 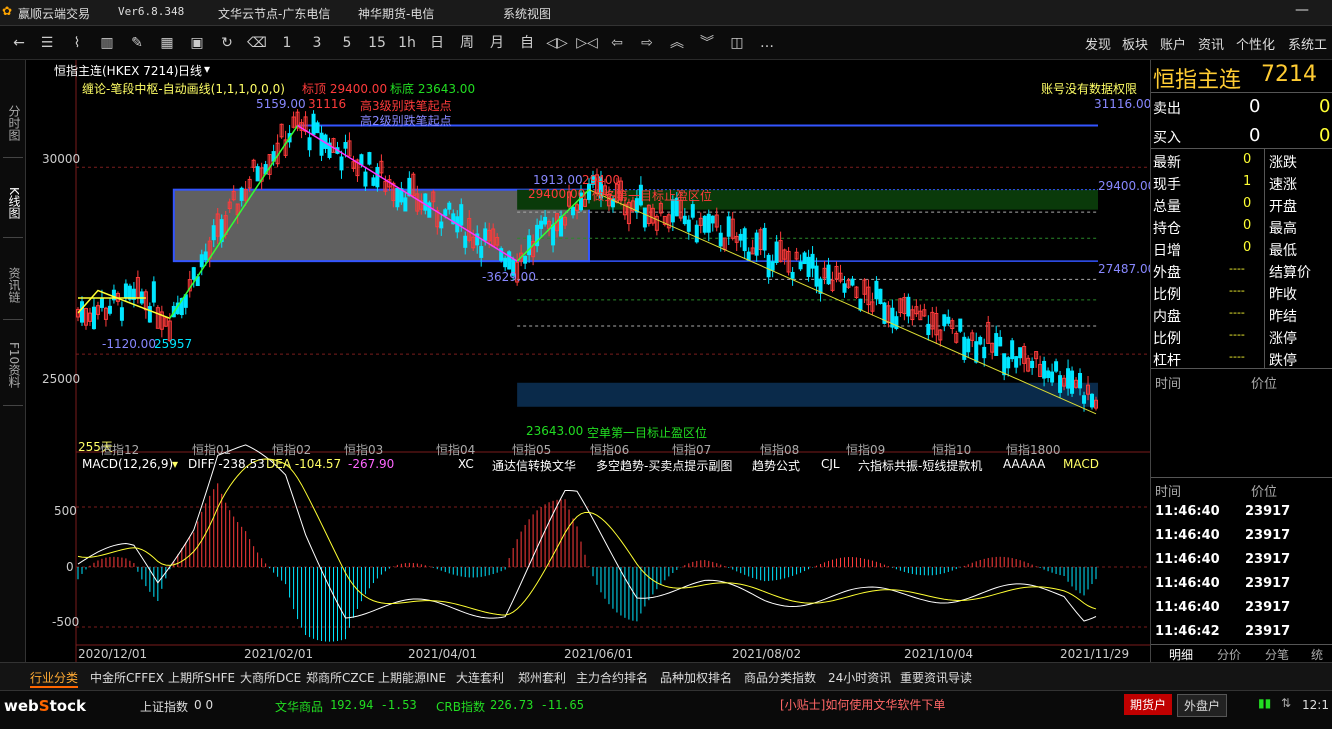 I want to click on period-5min: 5, so click(x=347, y=43).